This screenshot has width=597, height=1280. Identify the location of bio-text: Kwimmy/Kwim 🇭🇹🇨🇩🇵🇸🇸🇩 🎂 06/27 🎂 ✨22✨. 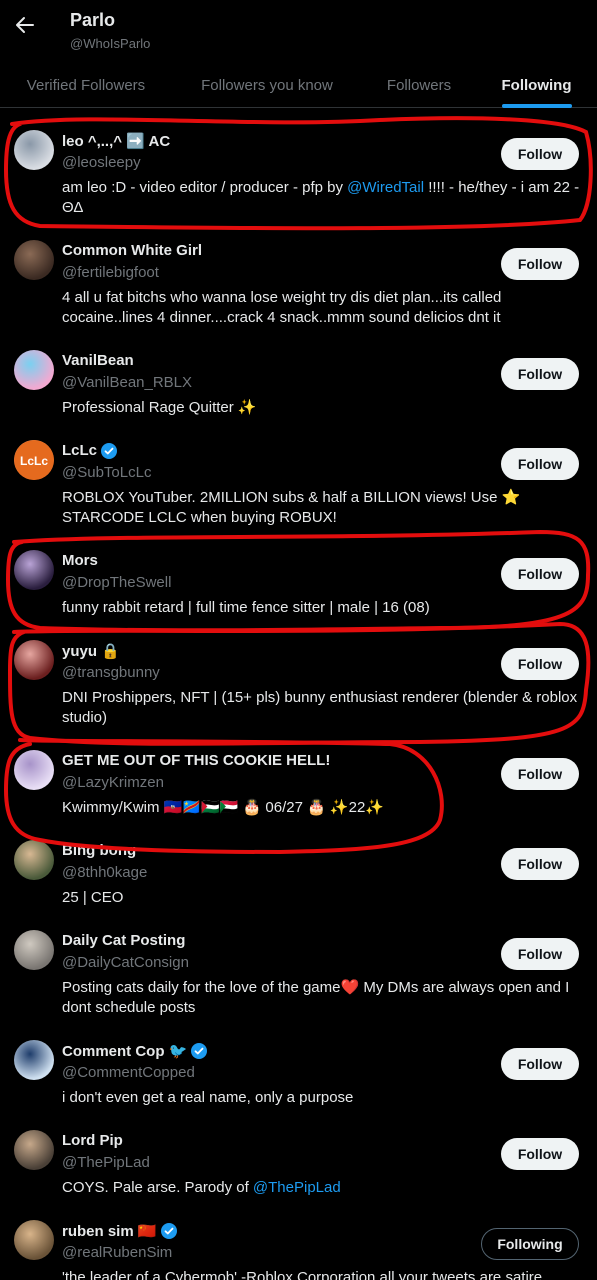
(223, 807).